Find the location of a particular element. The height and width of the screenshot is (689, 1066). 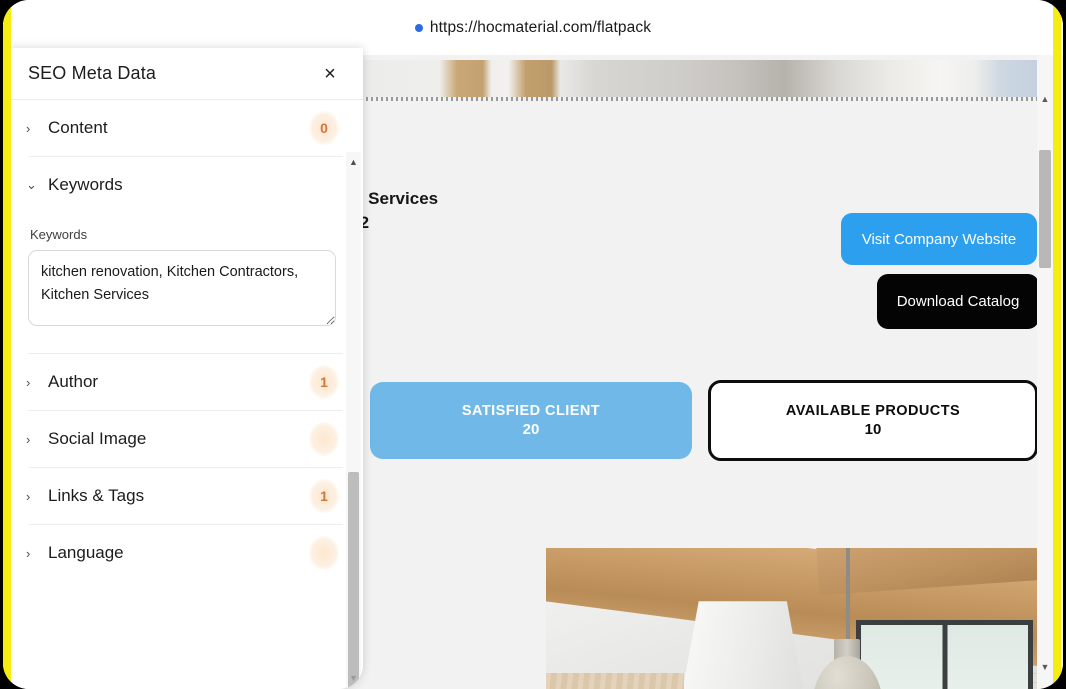

section-label: Language is located at coordinates (86, 552).